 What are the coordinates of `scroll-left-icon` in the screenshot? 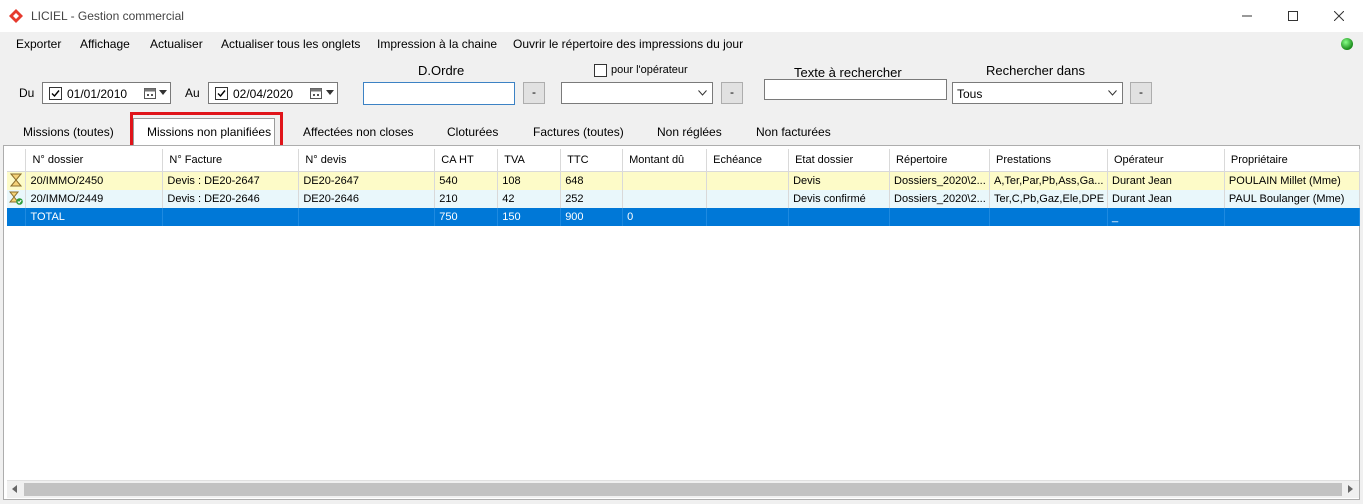 It's located at (14, 489).